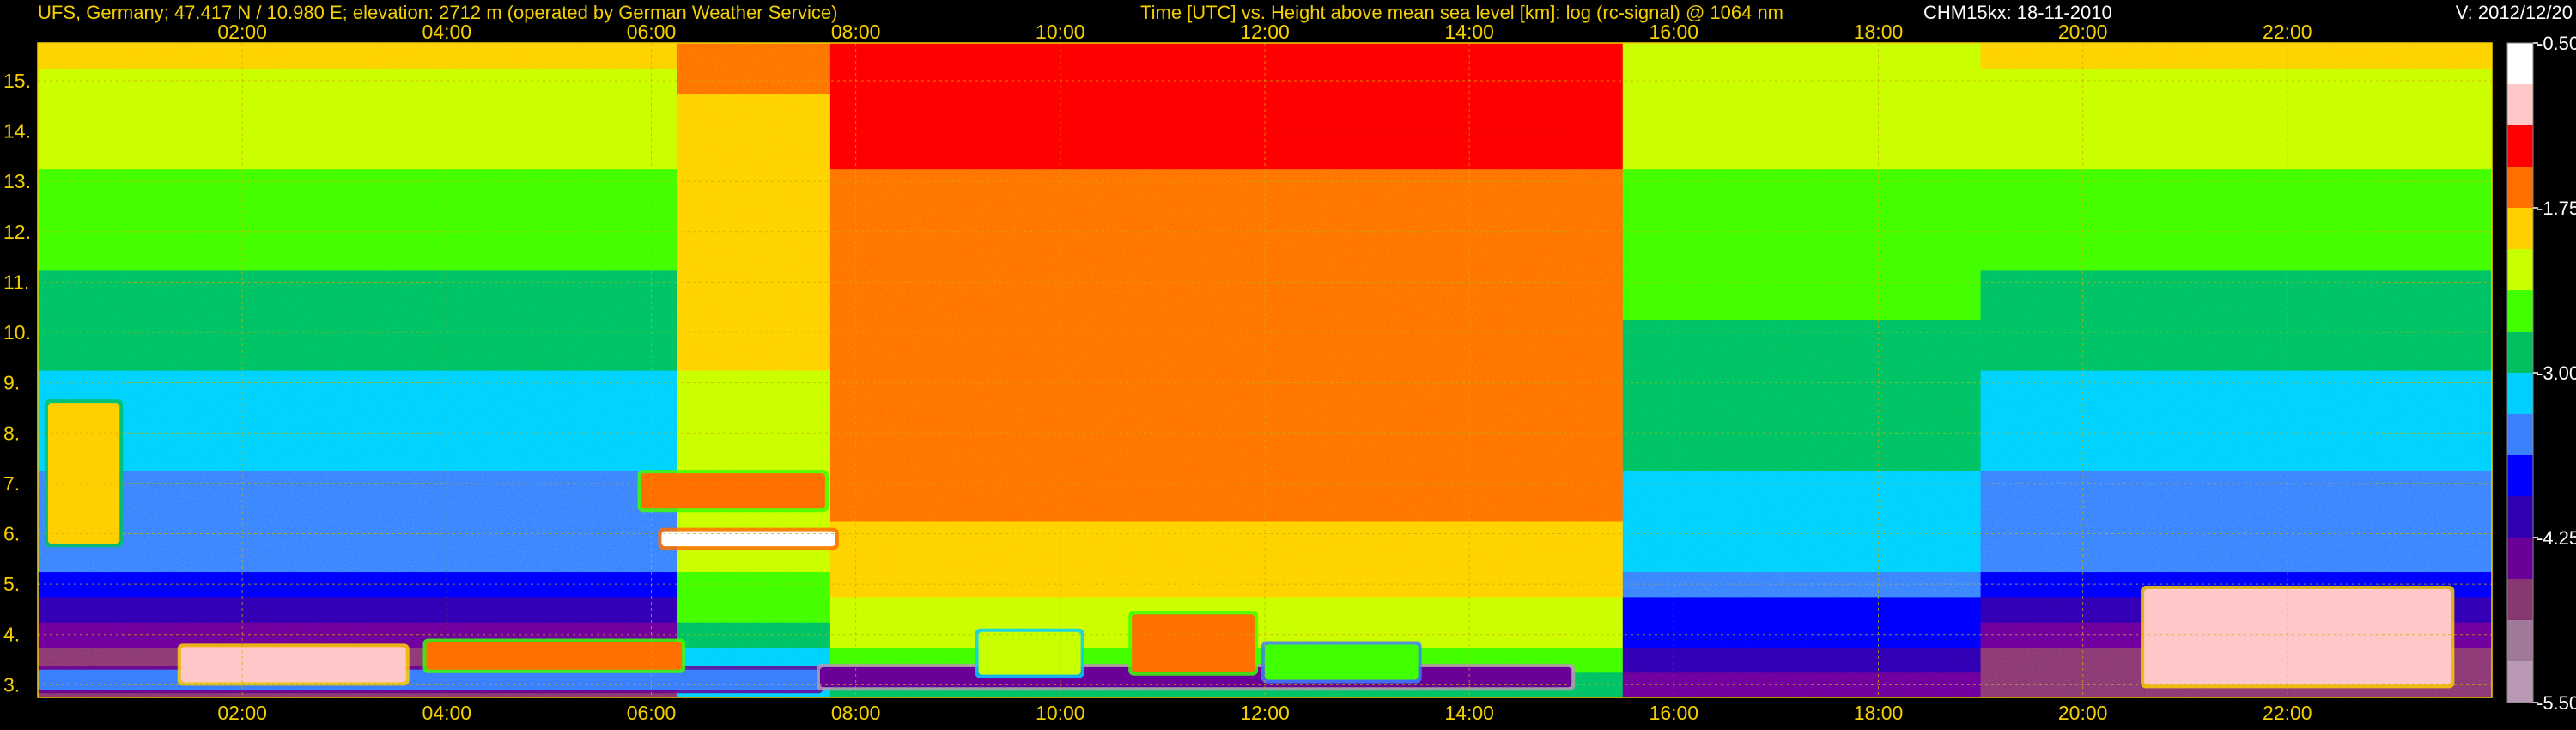 Image resolution: width=2576 pixels, height=730 pixels. What do you see at coordinates (11, 383) in the screenshot?
I see `y-tick-label: 9.` at bounding box center [11, 383].